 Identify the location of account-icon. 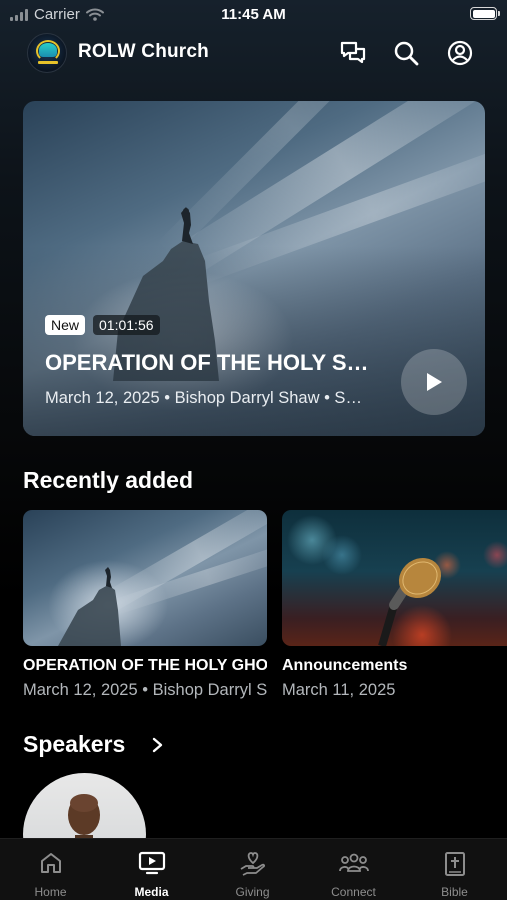
(460, 53).